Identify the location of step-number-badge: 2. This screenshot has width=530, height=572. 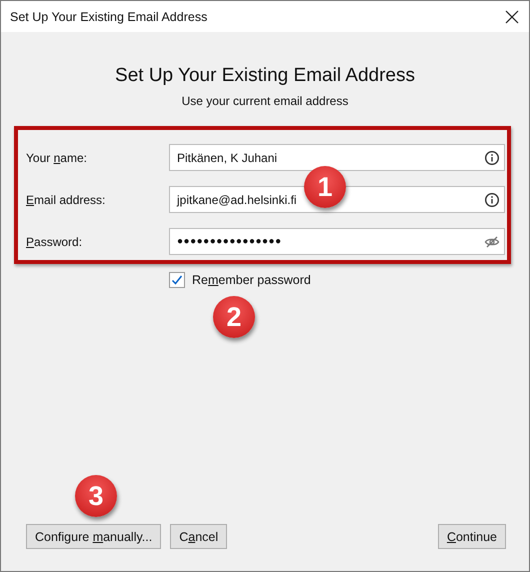
(234, 317).